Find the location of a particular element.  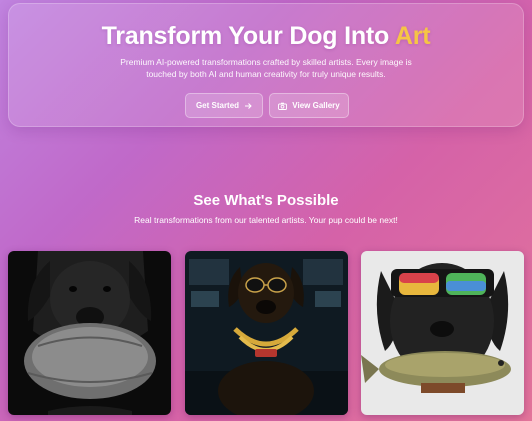

dog-with-sunglasses-and-gold-chain-image is located at coordinates (266, 333).